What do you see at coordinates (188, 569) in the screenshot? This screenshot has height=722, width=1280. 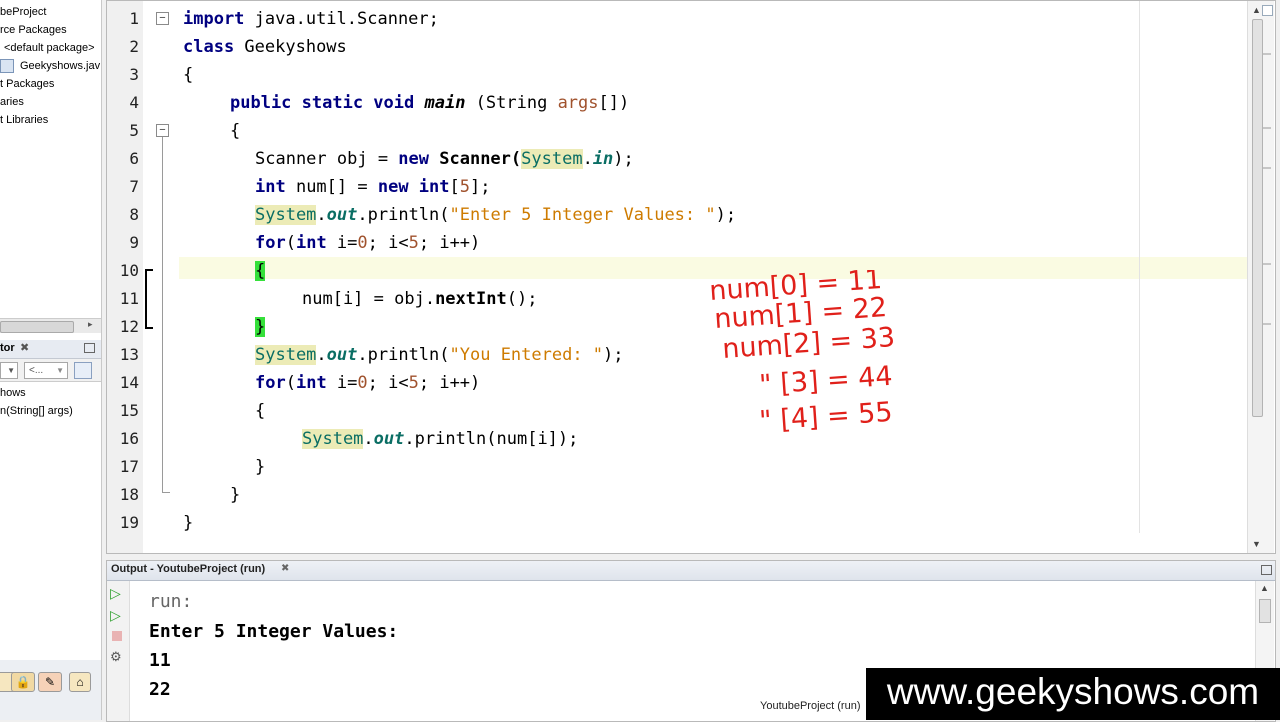 I see `output-tab-title: Output - YoutubeProject (run)` at bounding box center [188, 569].